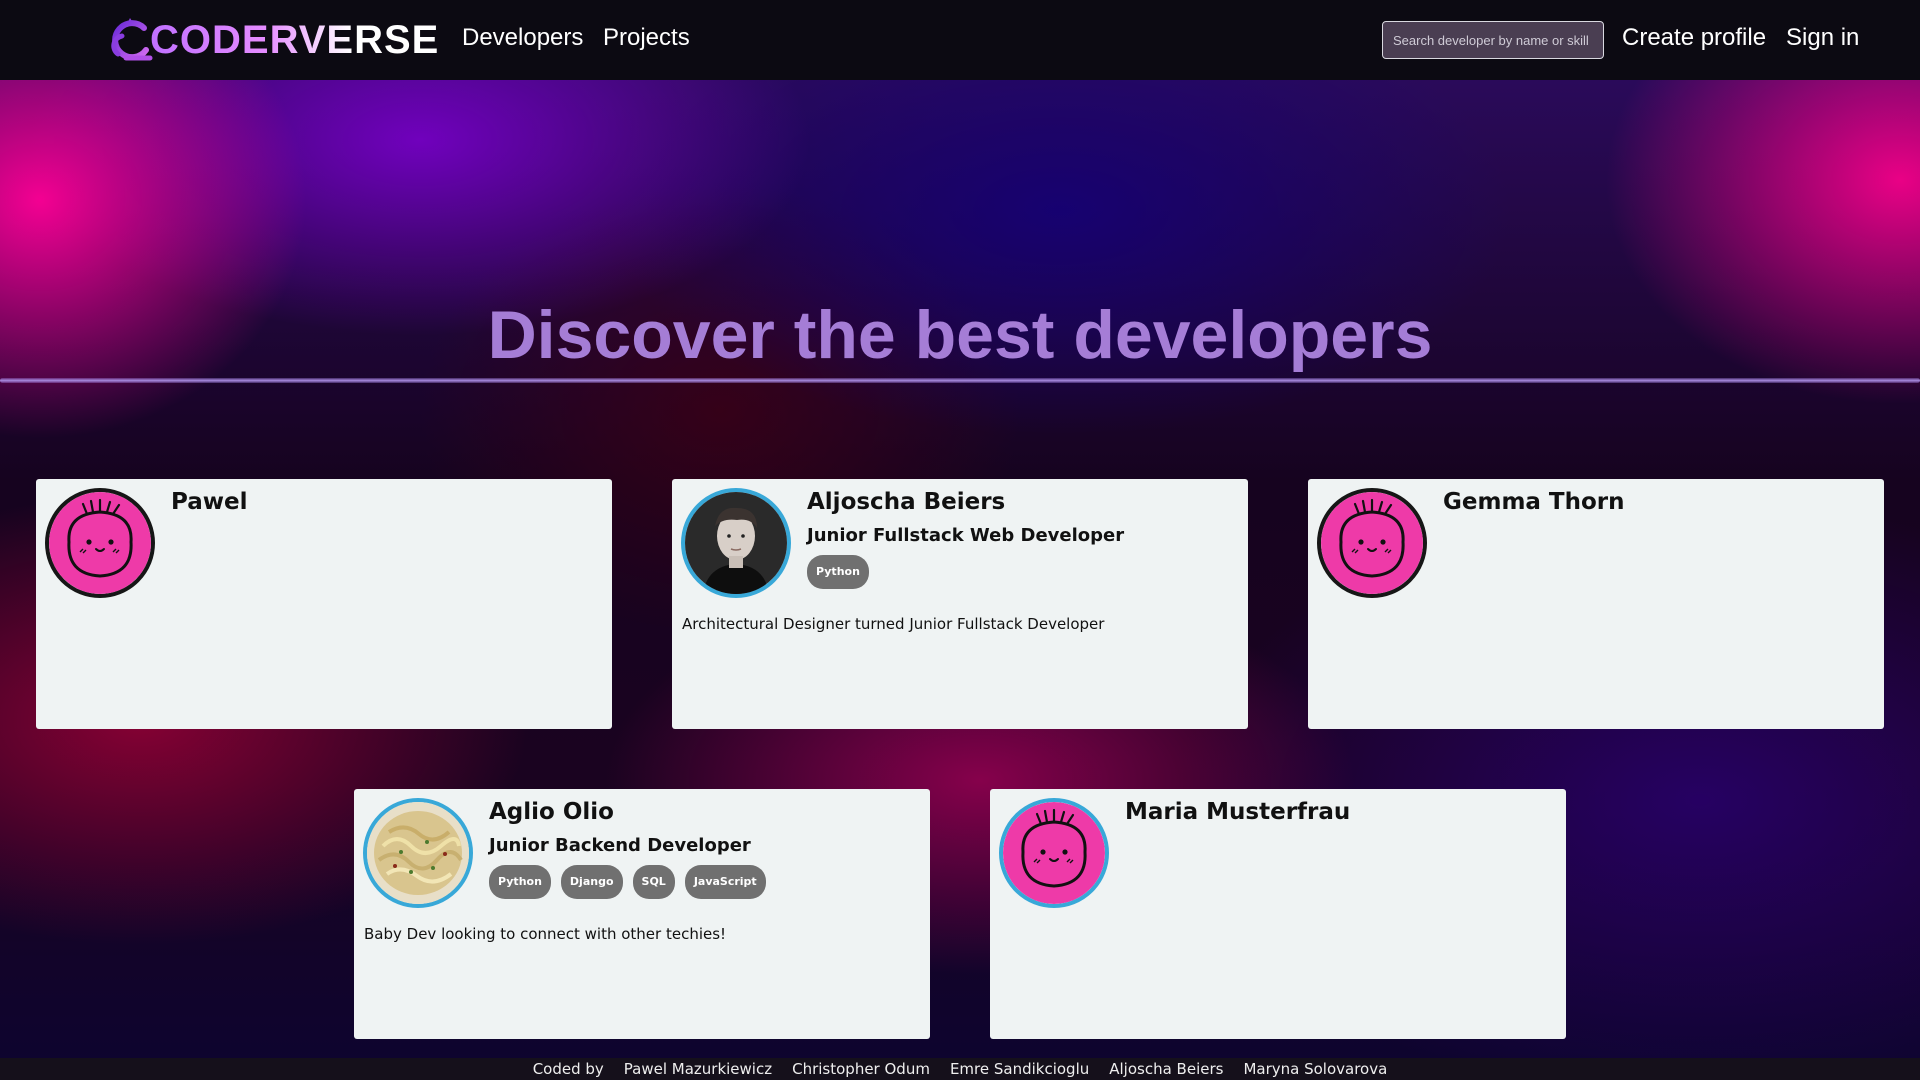  What do you see at coordinates (861, 1069) in the screenshot?
I see `footer-author-link: Christopher Odum` at bounding box center [861, 1069].